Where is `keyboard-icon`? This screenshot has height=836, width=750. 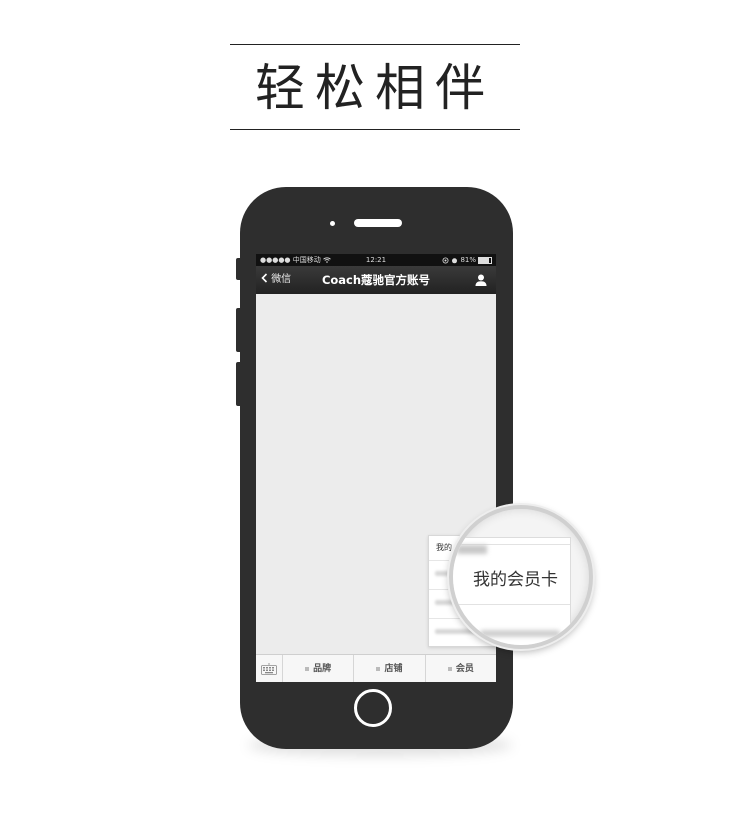
keyboard-icon is located at coordinates (269, 669).